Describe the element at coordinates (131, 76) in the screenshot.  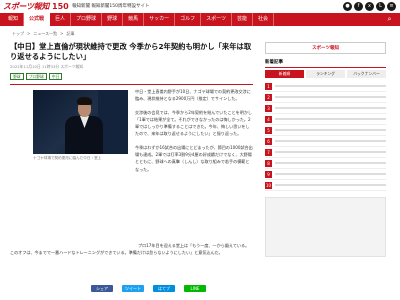
I see `article-tags: 野球 プロ野球 中日` at that location.